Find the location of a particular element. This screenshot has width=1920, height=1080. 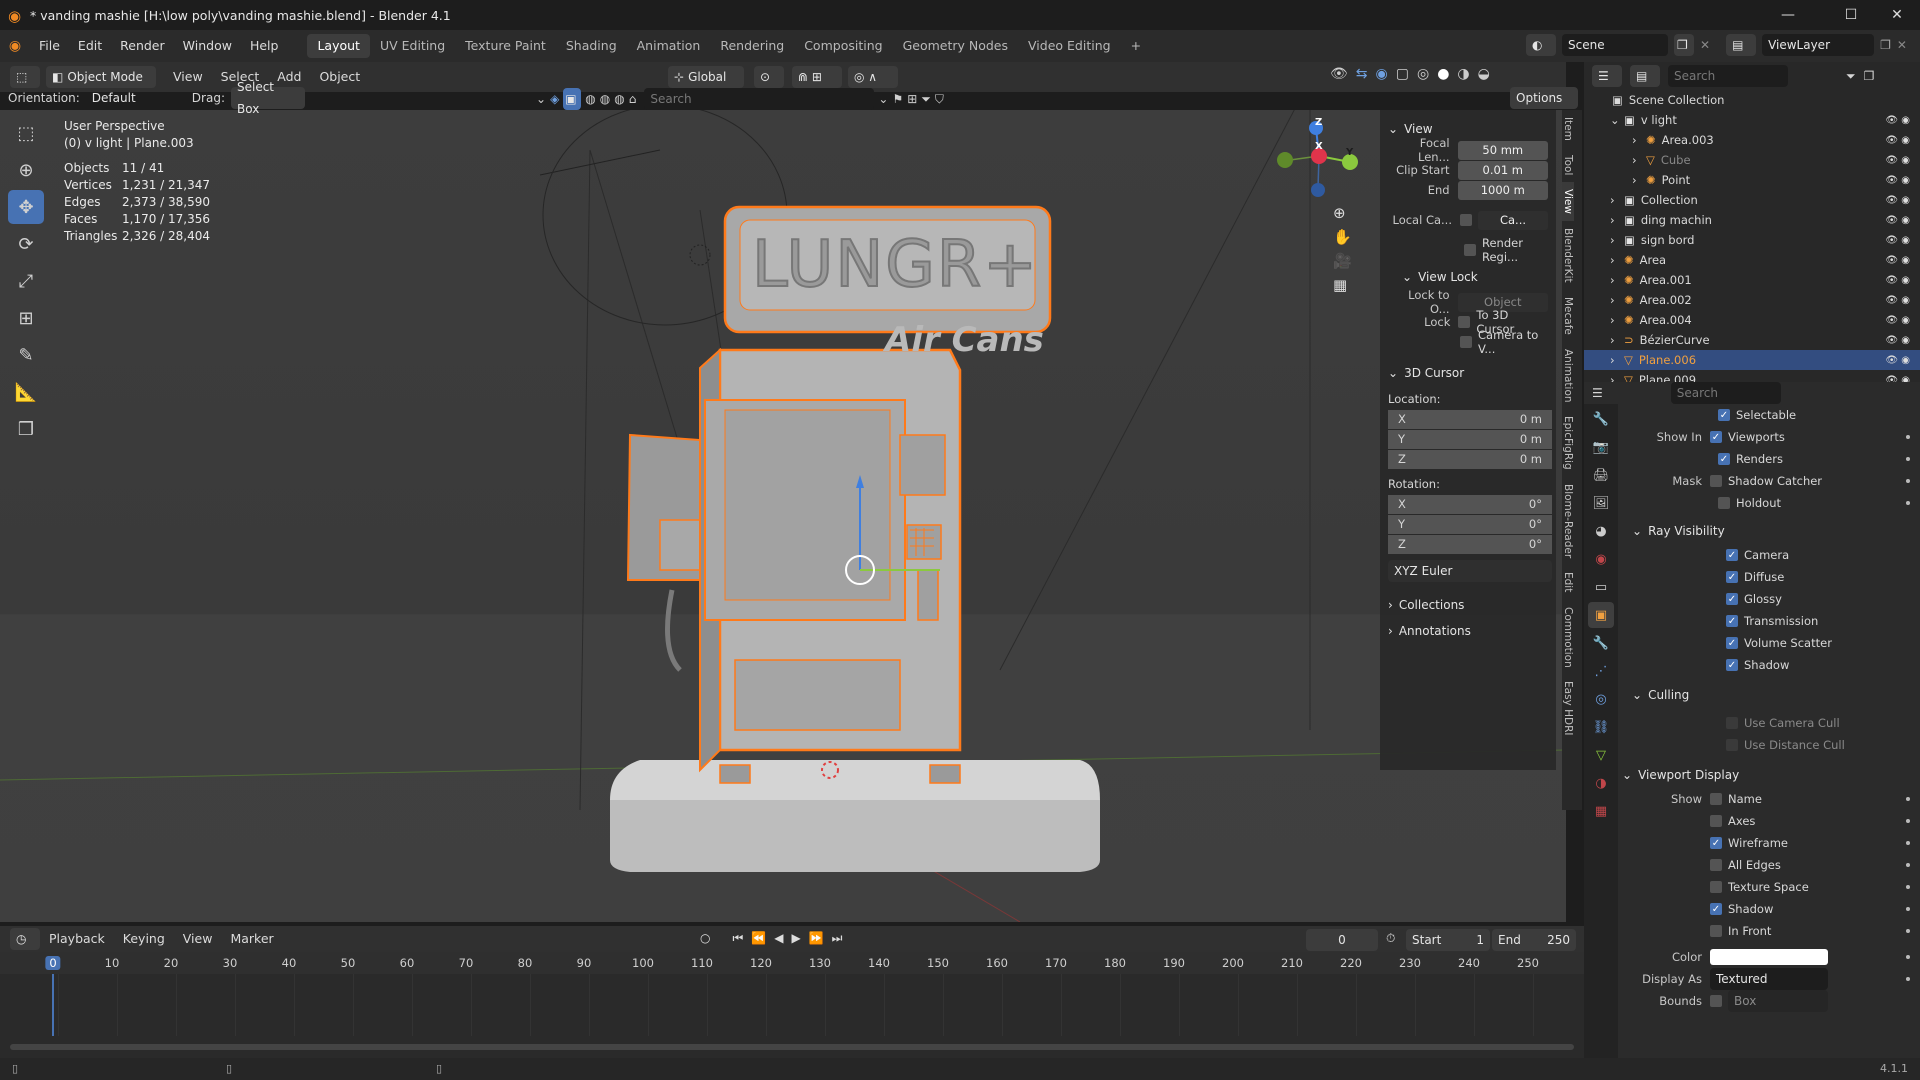

outliner-row: › ✺ Point 👁 ◉ is located at coordinates (1752, 180).